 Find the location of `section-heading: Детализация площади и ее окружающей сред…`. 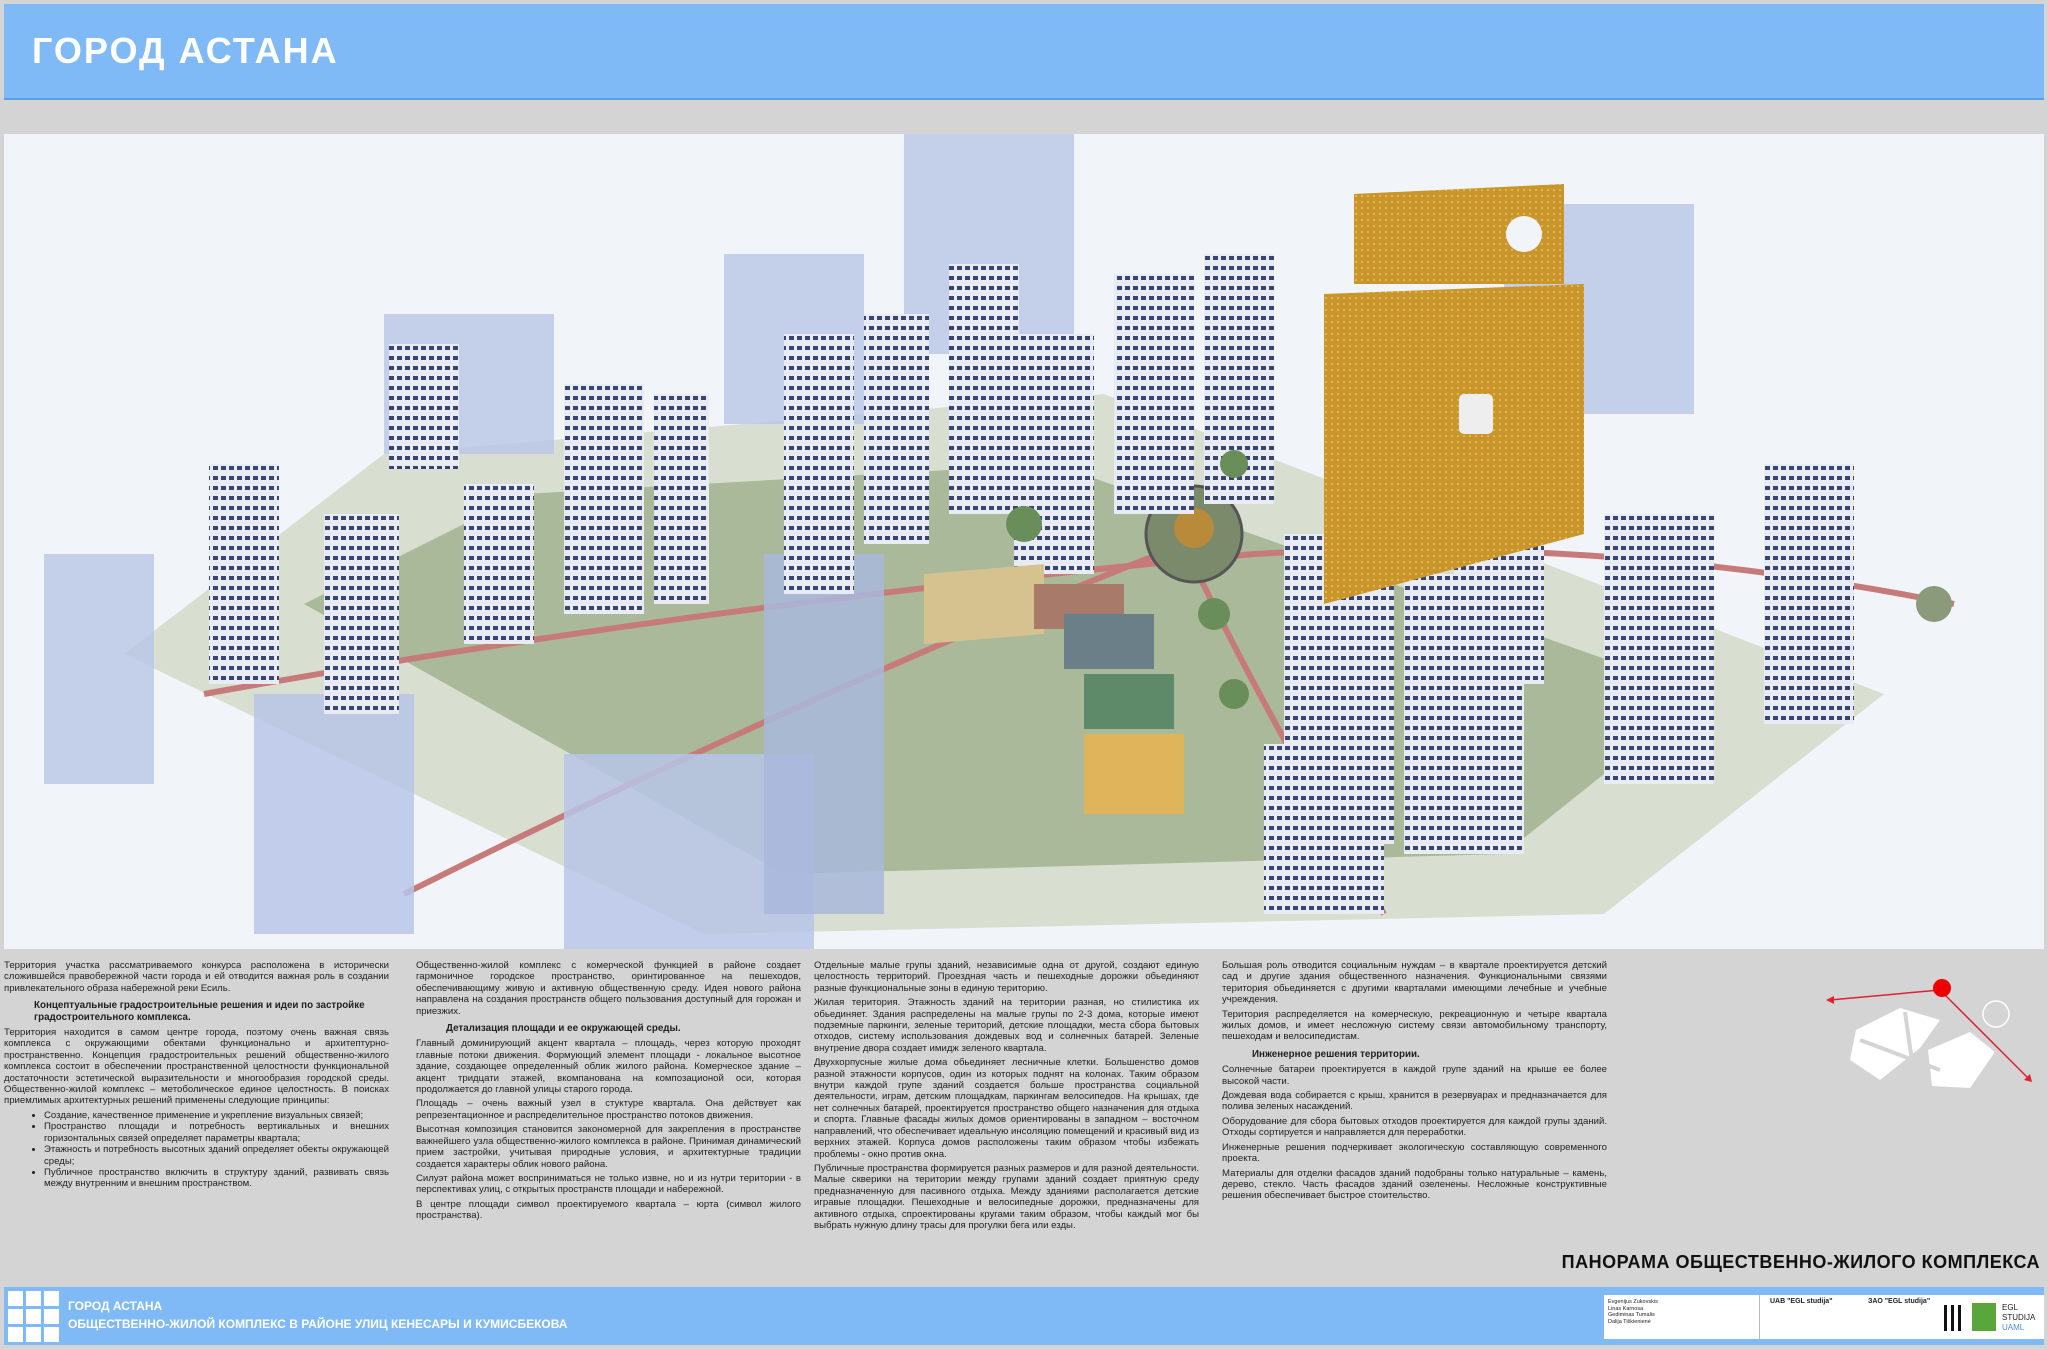

section-heading: Детализация площади и ее окружающей сред… is located at coordinates (563, 1029).